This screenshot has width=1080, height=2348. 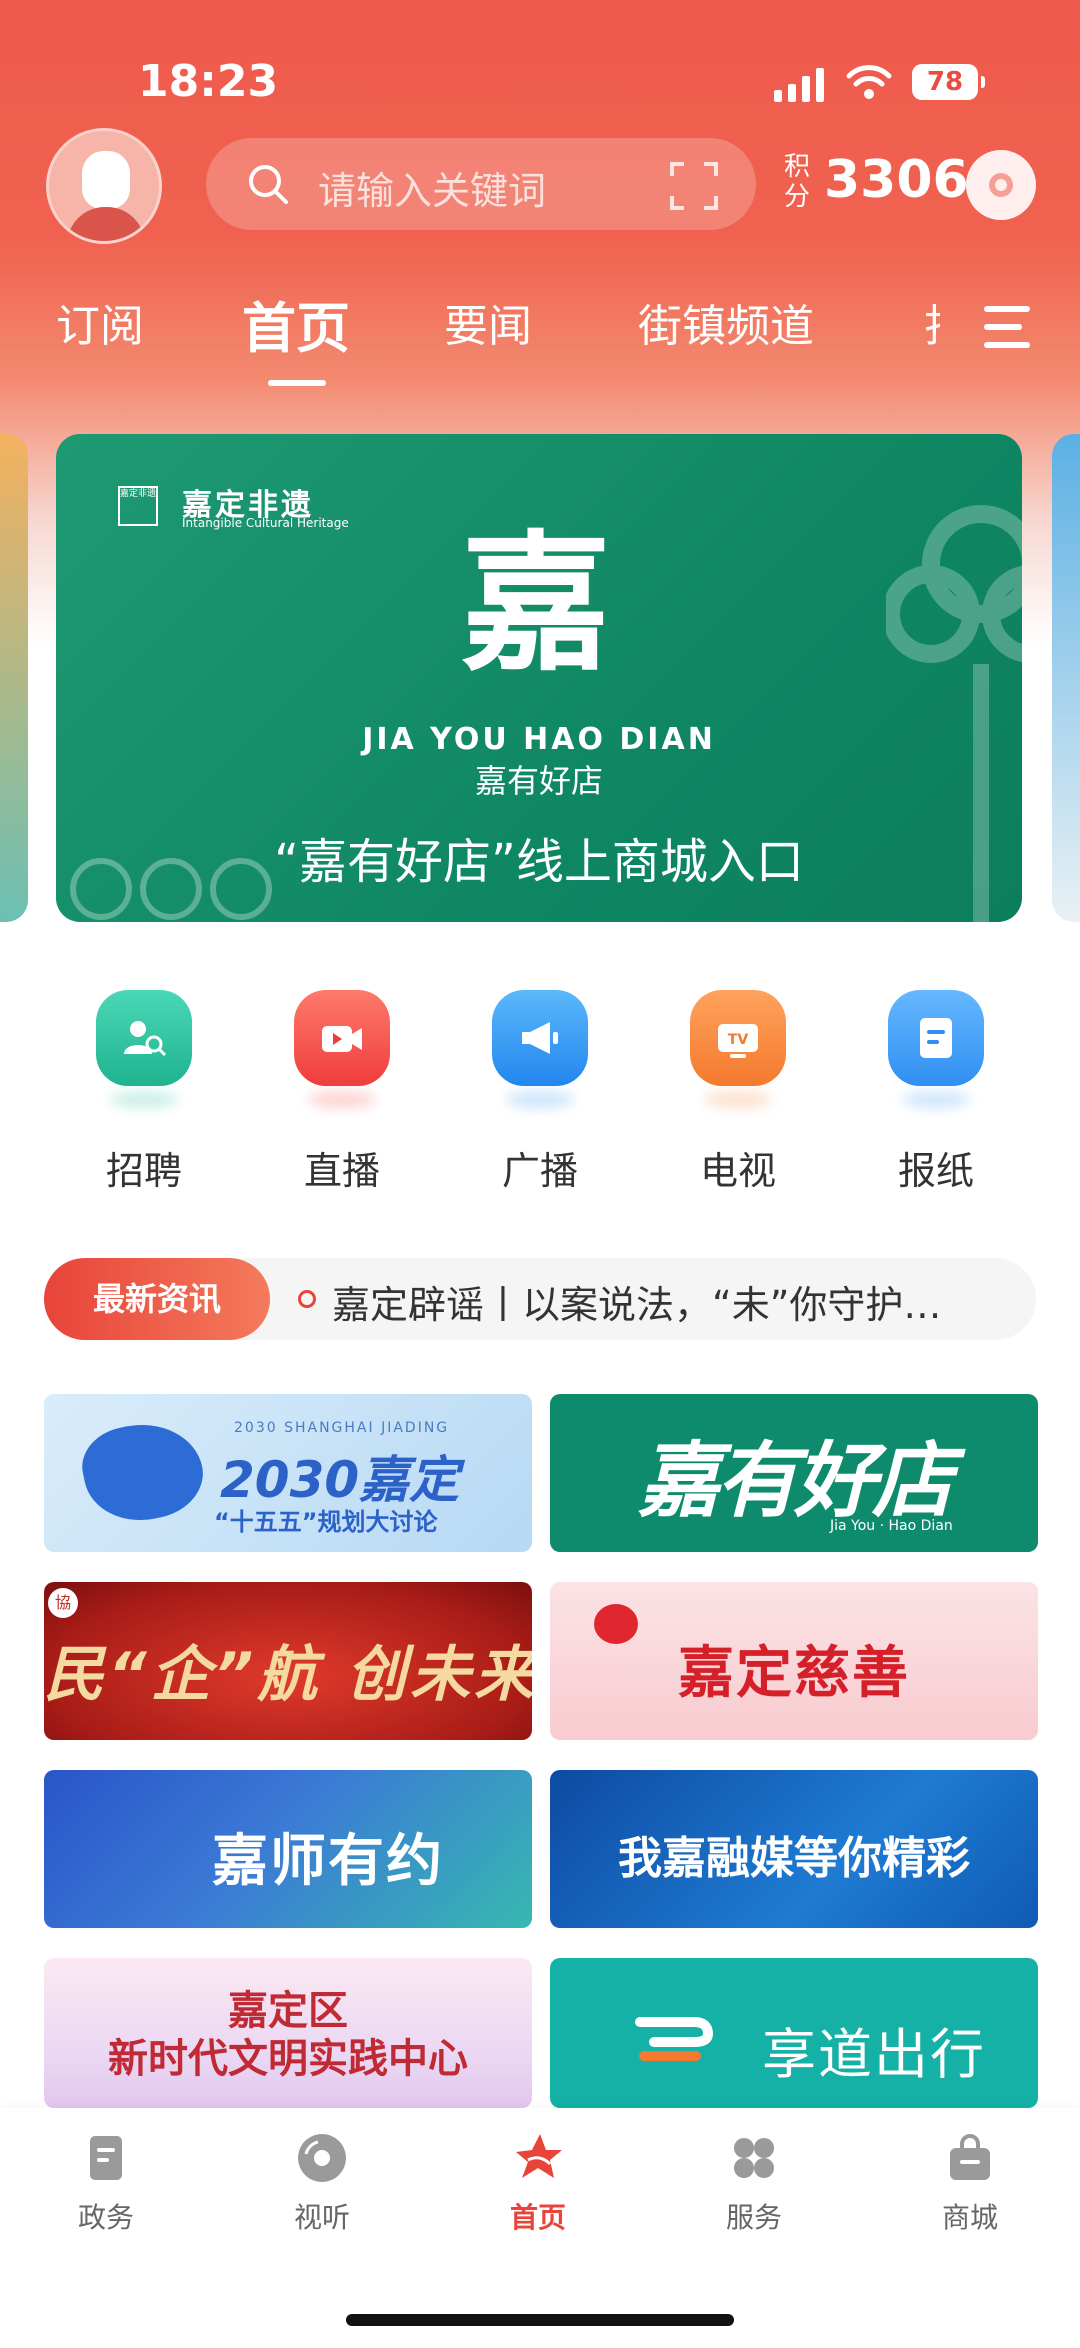 I want to click on card-jiashi-youyue: 嘉师有约, so click(x=288, y=1849).